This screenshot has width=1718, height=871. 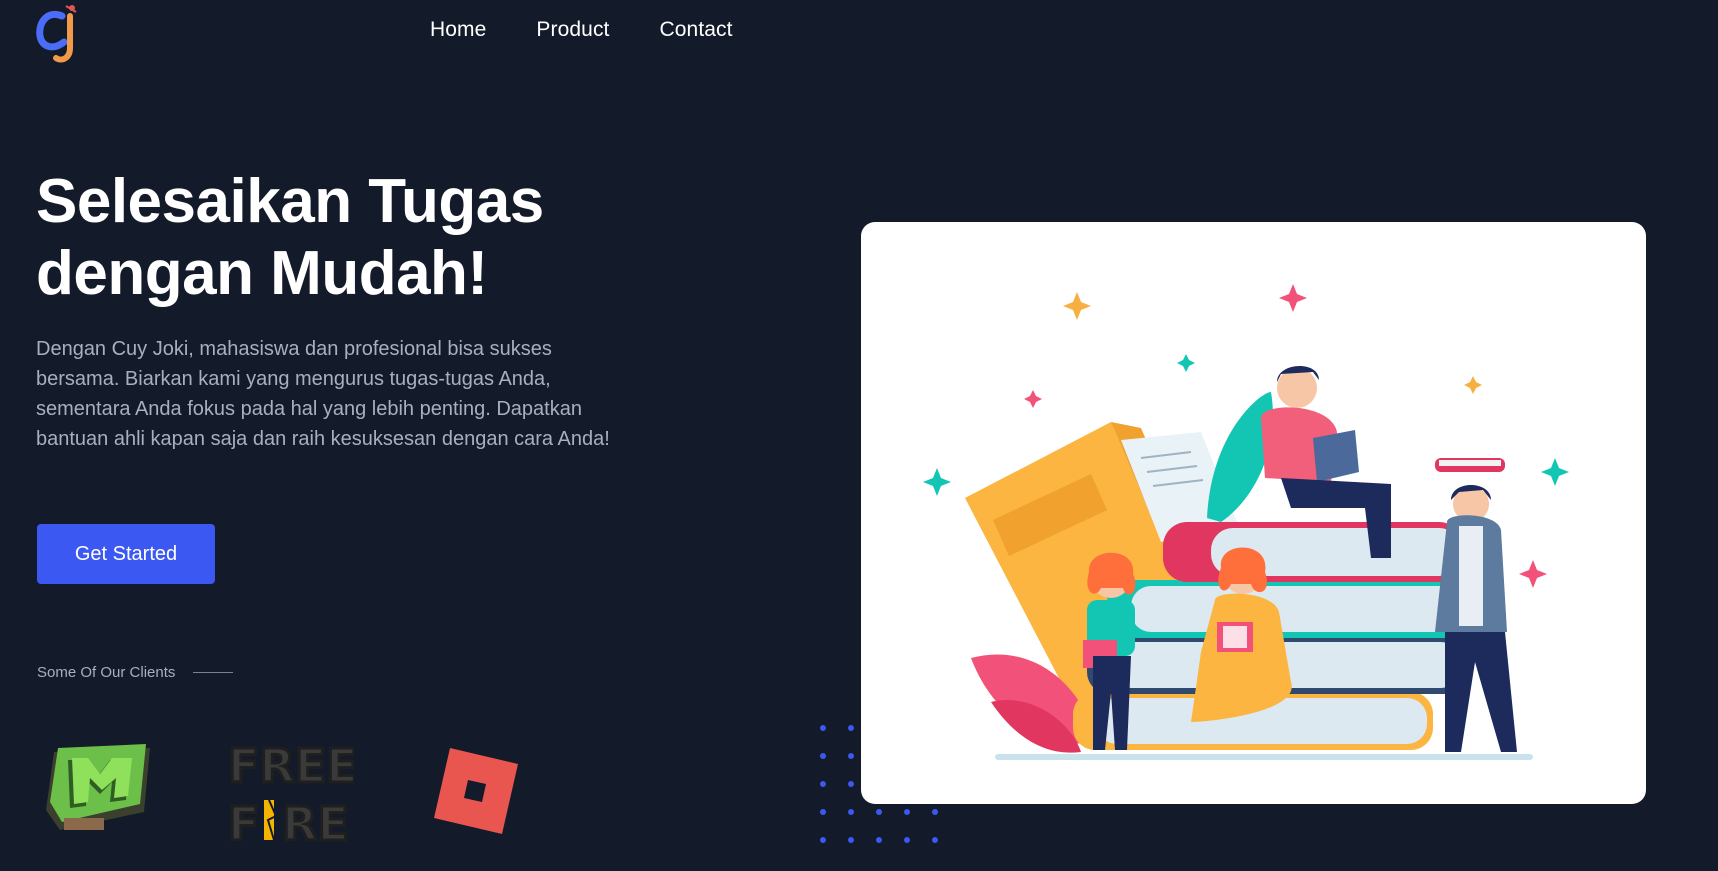 I want to click on main-nav: Home Product Contact, so click(x=581, y=30).